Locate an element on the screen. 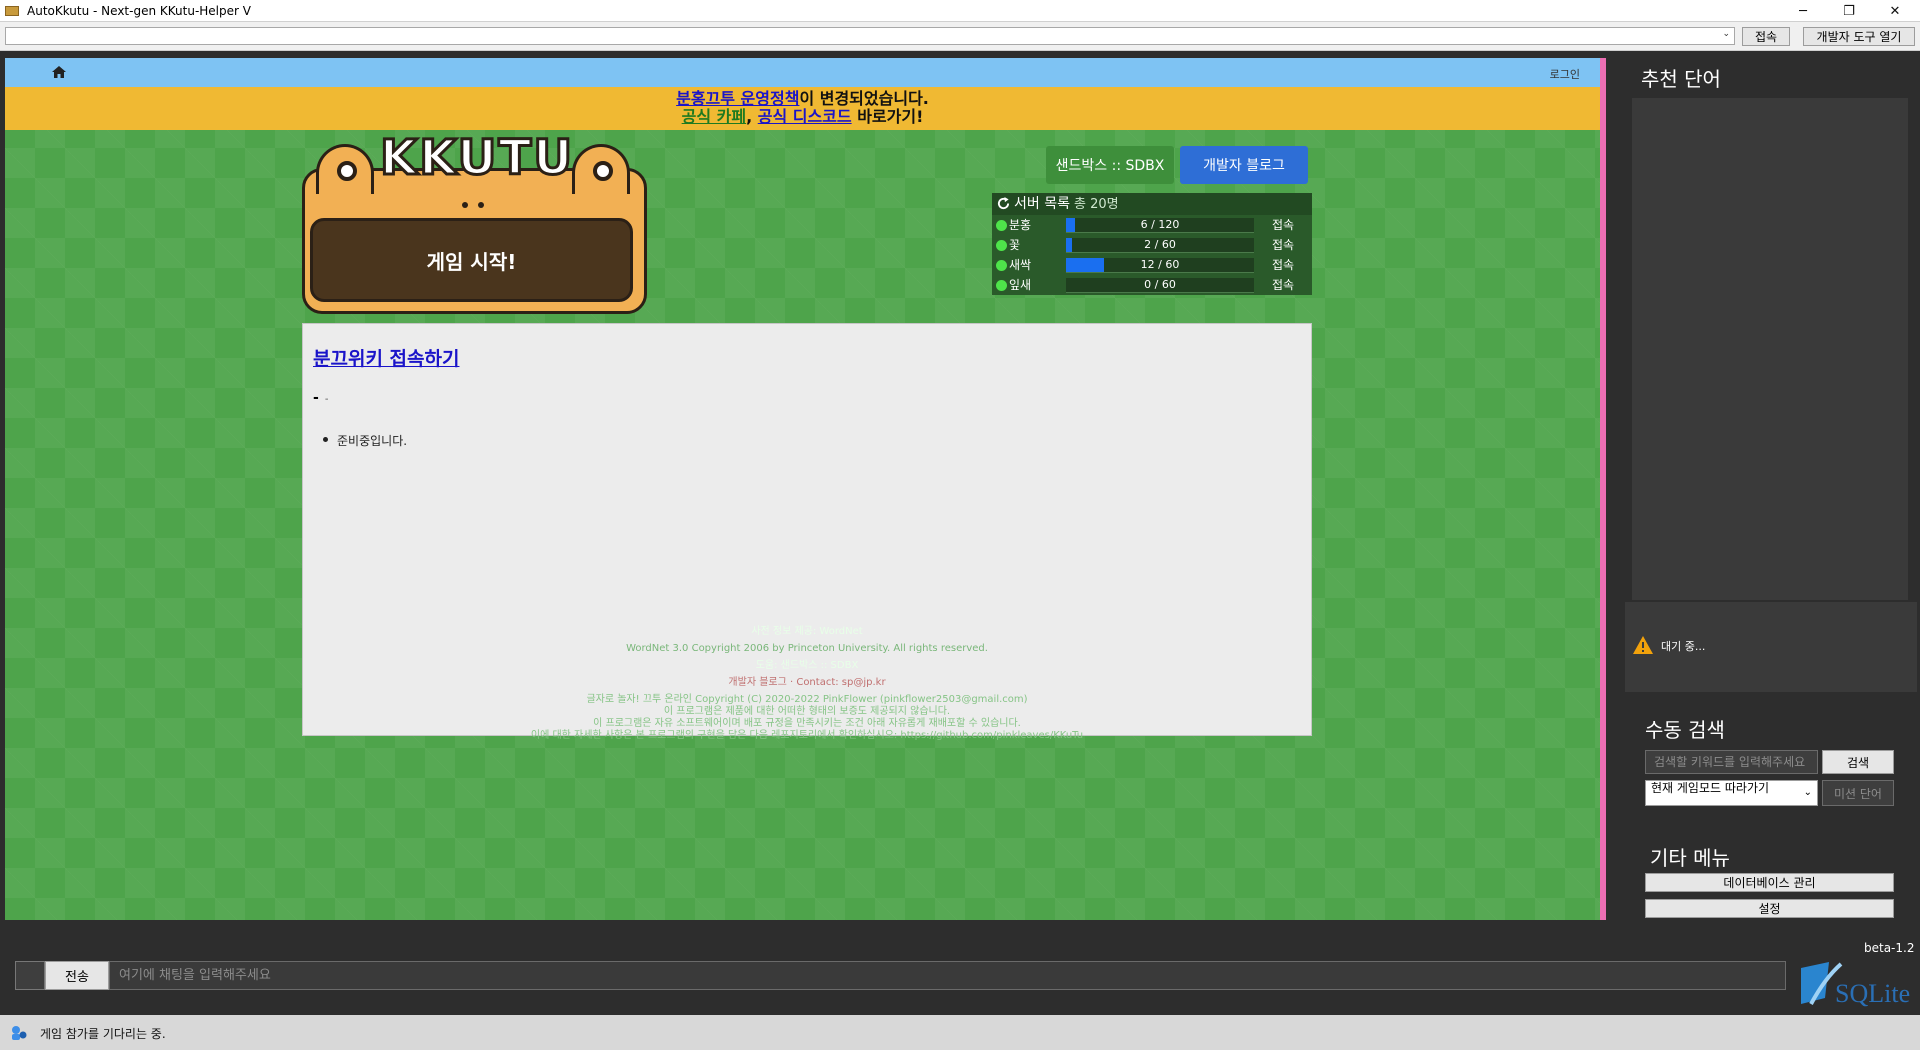 The image size is (1920, 1050). wiki-heading: -- is located at coordinates (320, 398).